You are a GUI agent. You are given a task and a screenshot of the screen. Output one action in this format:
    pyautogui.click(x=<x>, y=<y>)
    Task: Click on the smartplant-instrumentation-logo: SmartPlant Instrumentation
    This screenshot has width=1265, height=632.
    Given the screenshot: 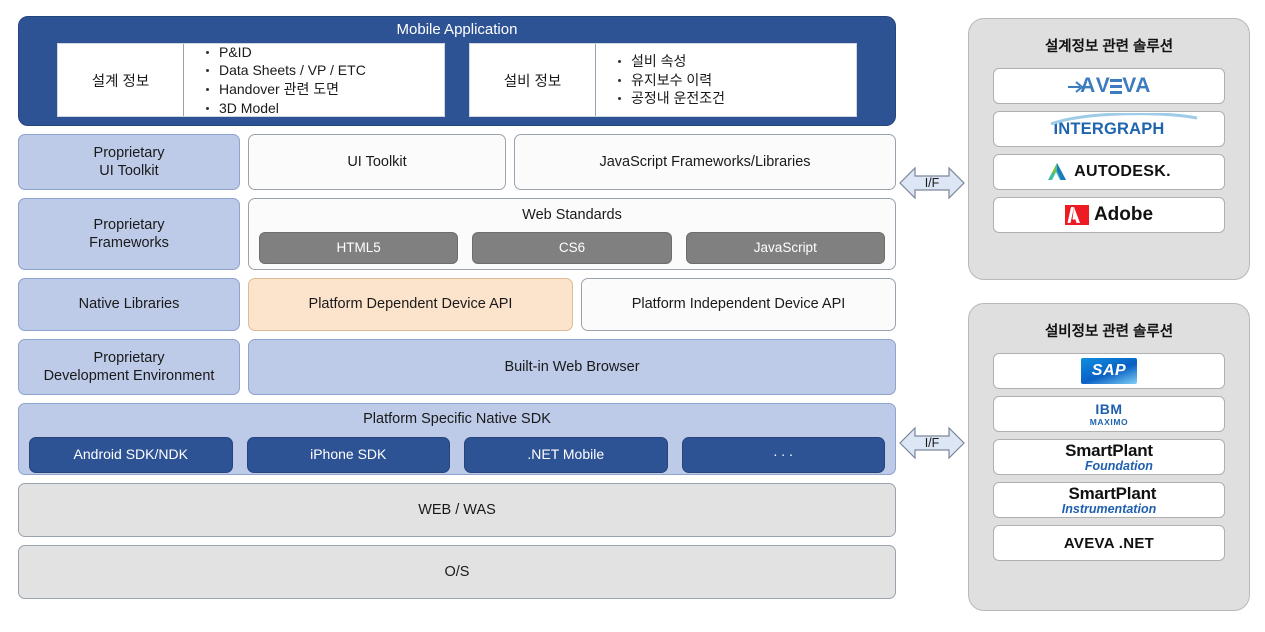 What is the action you would take?
    pyautogui.click(x=1109, y=499)
    